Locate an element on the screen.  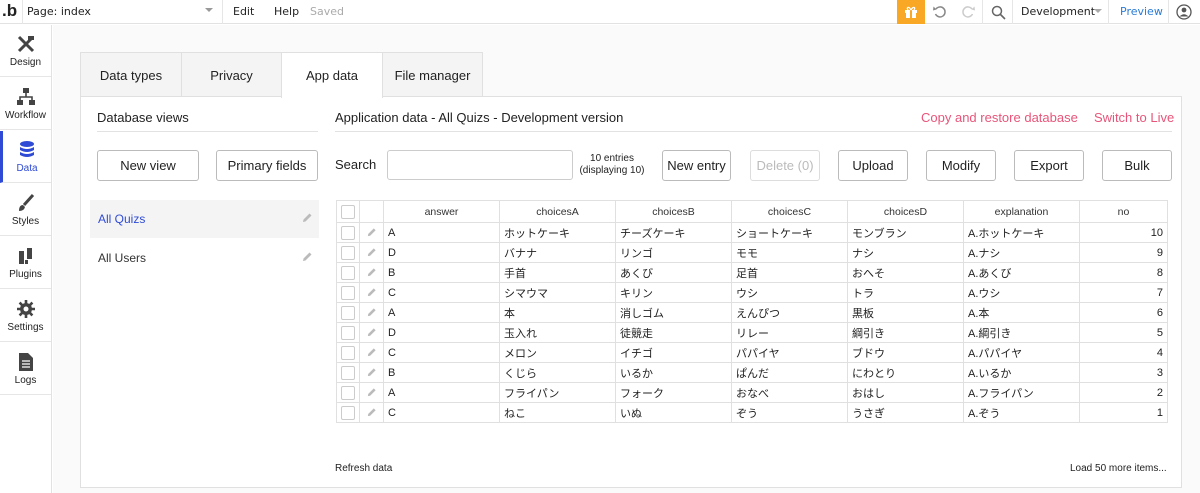
column-header-choicesa: choicesA is located at coordinates (557, 211).